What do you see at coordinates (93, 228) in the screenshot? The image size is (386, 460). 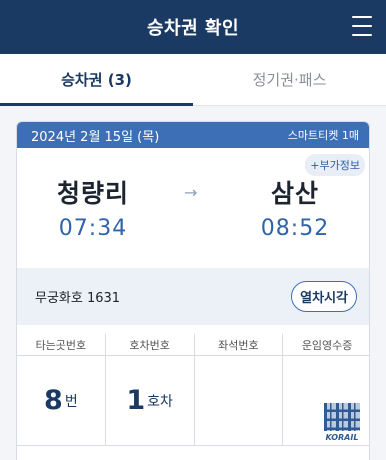 I see `departure-time: 07:34` at bounding box center [93, 228].